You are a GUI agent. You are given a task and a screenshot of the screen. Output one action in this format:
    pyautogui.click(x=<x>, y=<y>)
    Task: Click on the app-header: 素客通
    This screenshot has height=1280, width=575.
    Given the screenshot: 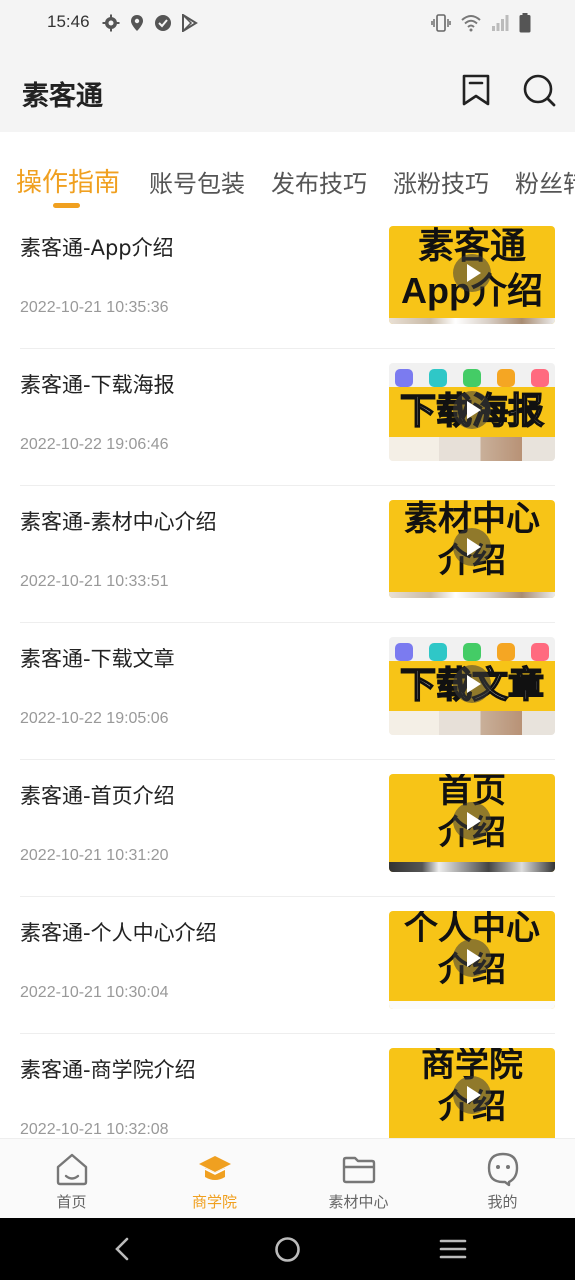 What is the action you would take?
    pyautogui.click(x=287, y=90)
    